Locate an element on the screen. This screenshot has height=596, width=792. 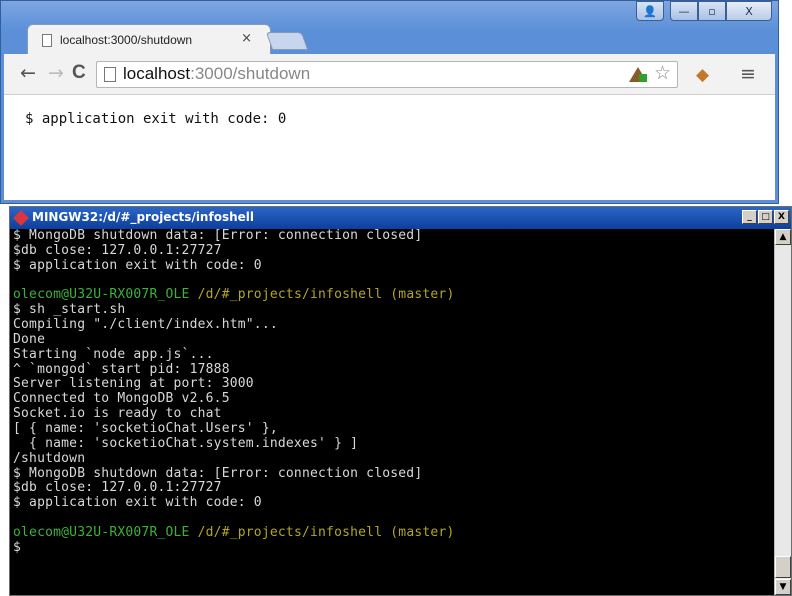
address-host: localhost is located at coordinates (157, 73).